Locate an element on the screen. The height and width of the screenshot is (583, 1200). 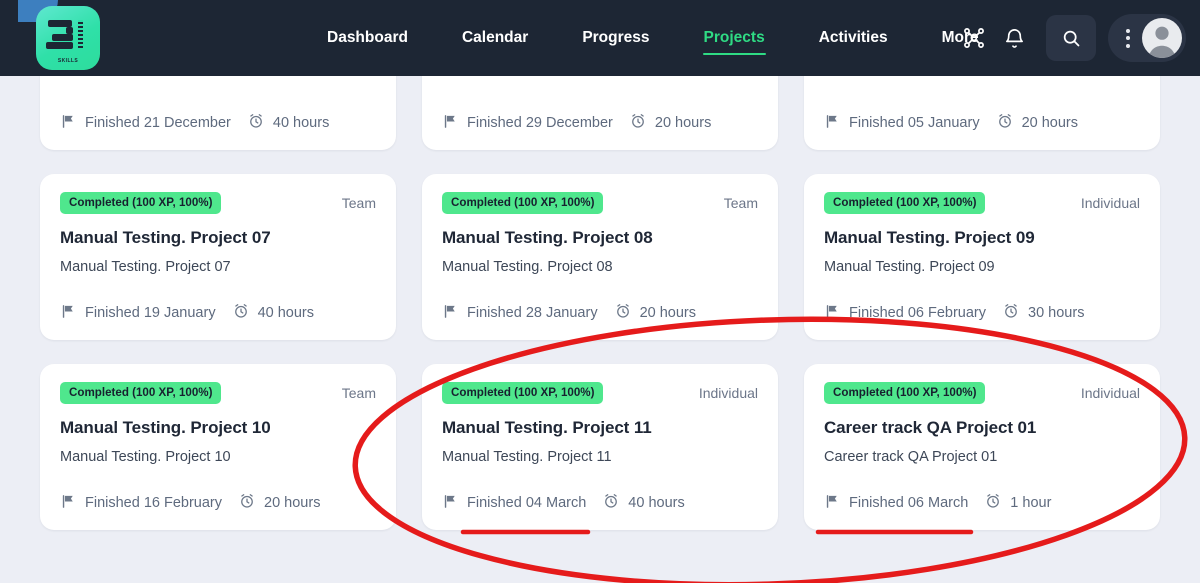
bell-icon is located at coordinates (1014, 38).